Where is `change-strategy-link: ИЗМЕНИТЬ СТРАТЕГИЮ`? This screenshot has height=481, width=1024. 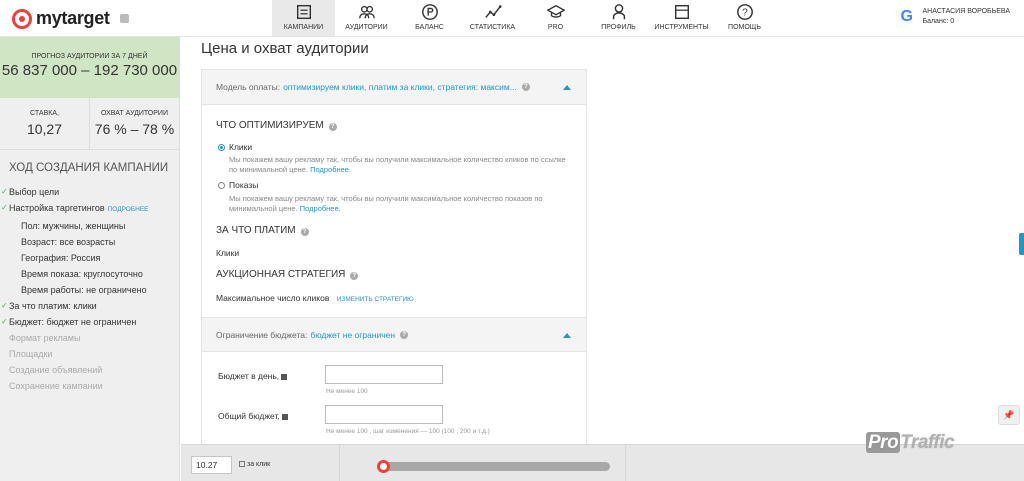
change-strategy-link: ИЗМЕНИТЬ СТРАТЕГИЮ is located at coordinates (375, 299).